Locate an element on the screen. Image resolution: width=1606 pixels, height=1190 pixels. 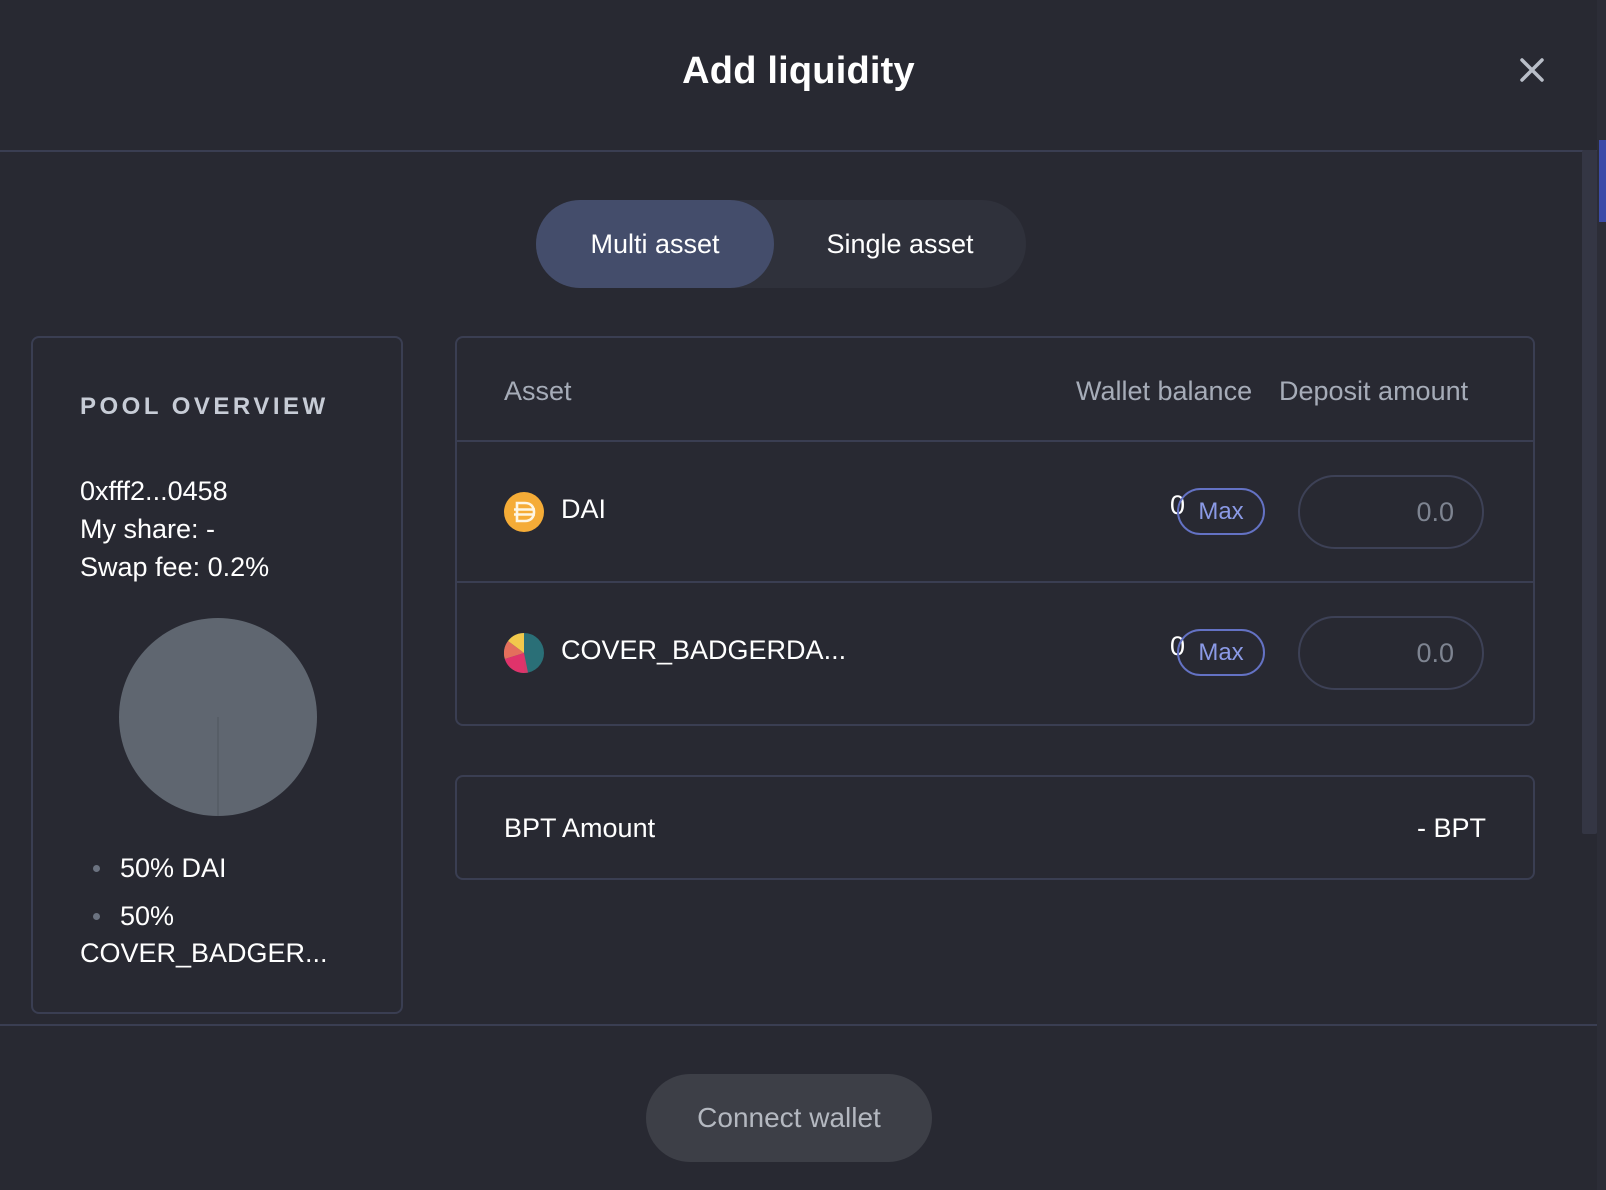
background-accent is located at coordinates (1602, 181).